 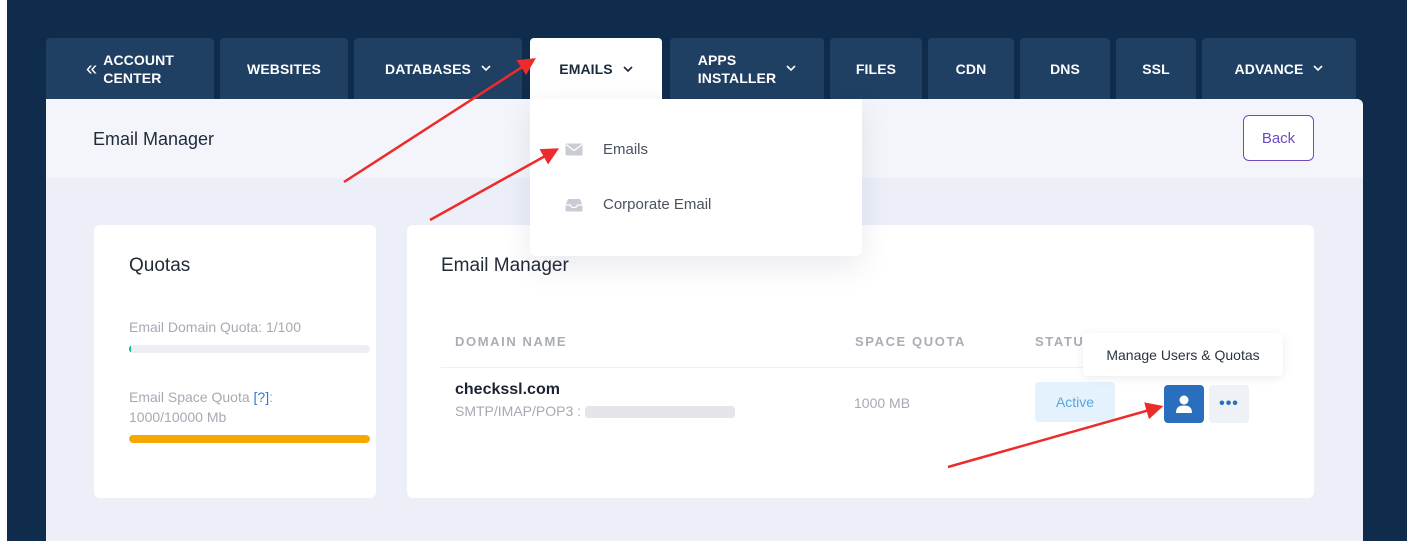 What do you see at coordinates (154, 139) in the screenshot?
I see `page-title: Email Manager` at bounding box center [154, 139].